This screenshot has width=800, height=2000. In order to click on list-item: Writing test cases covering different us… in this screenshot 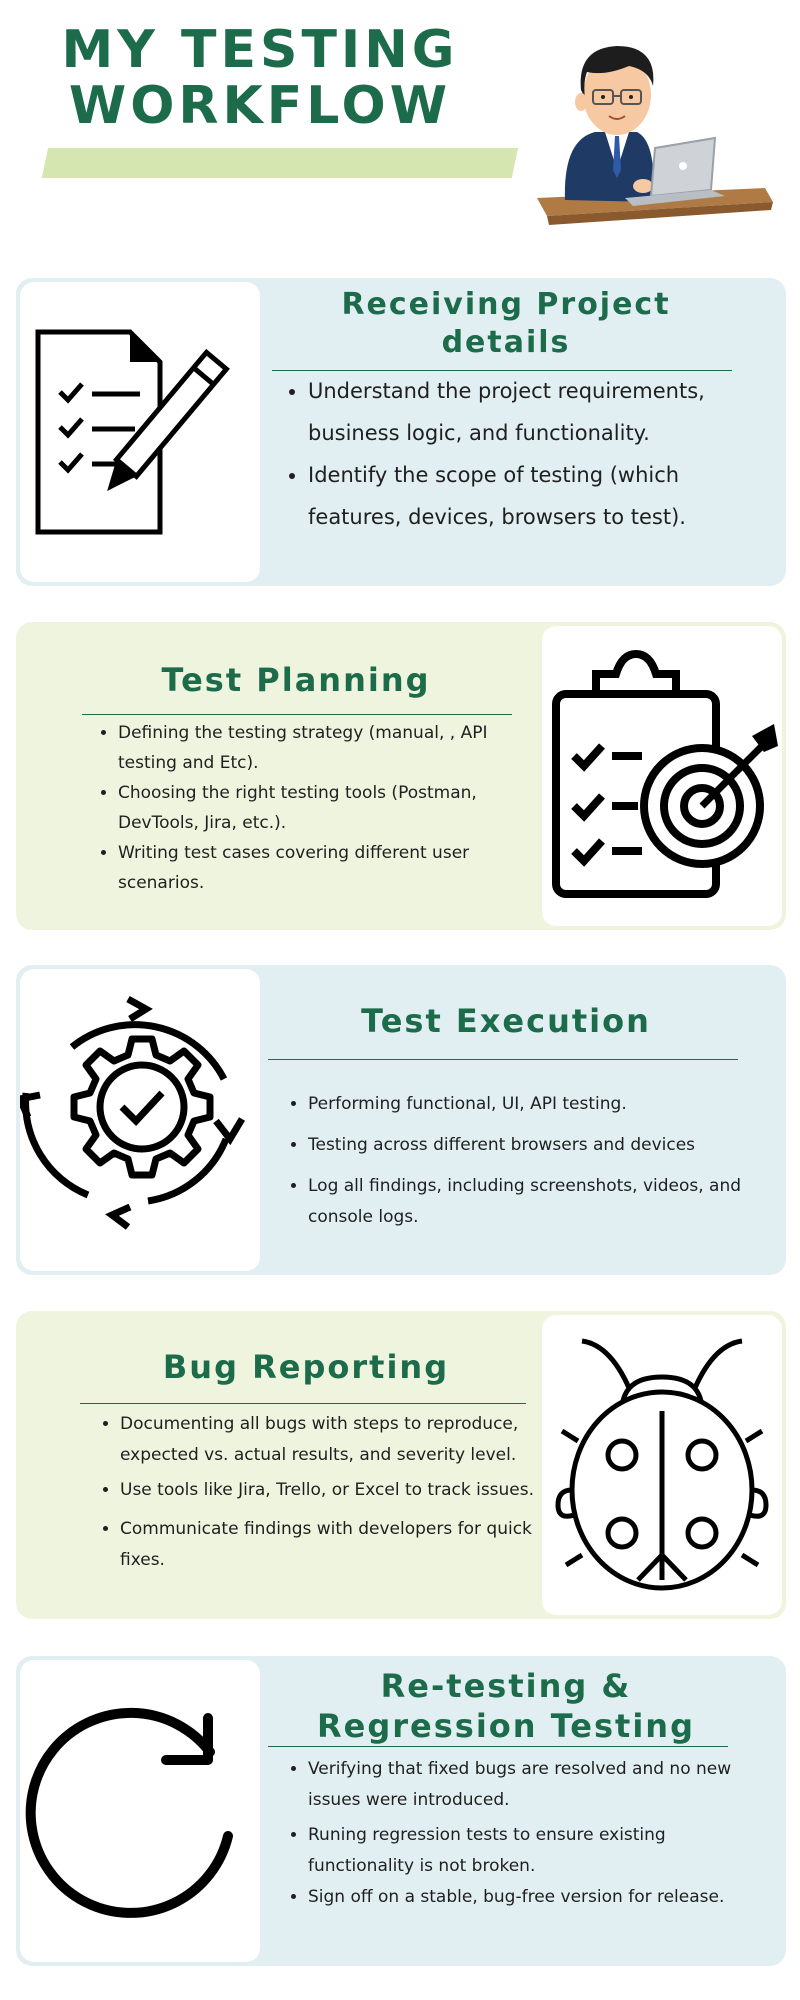, I will do `click(323, 868)`.